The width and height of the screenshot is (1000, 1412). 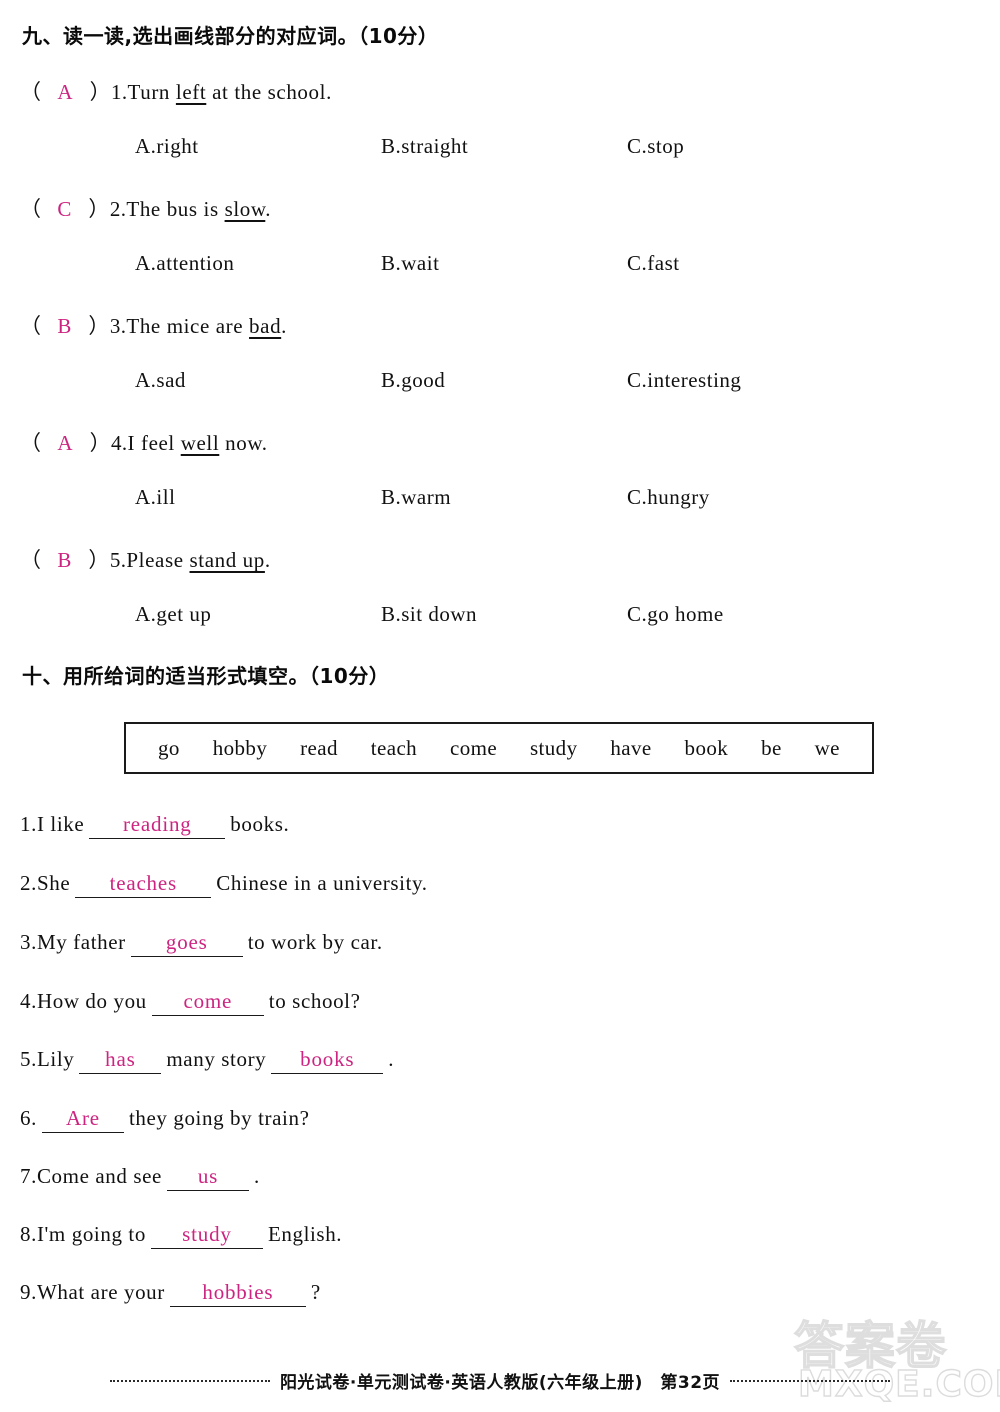 What do you see at coordinates (60, 824) in the screenshot?
I see `fill-blank-1-text-before: I like` at bounding box center [60, 824].